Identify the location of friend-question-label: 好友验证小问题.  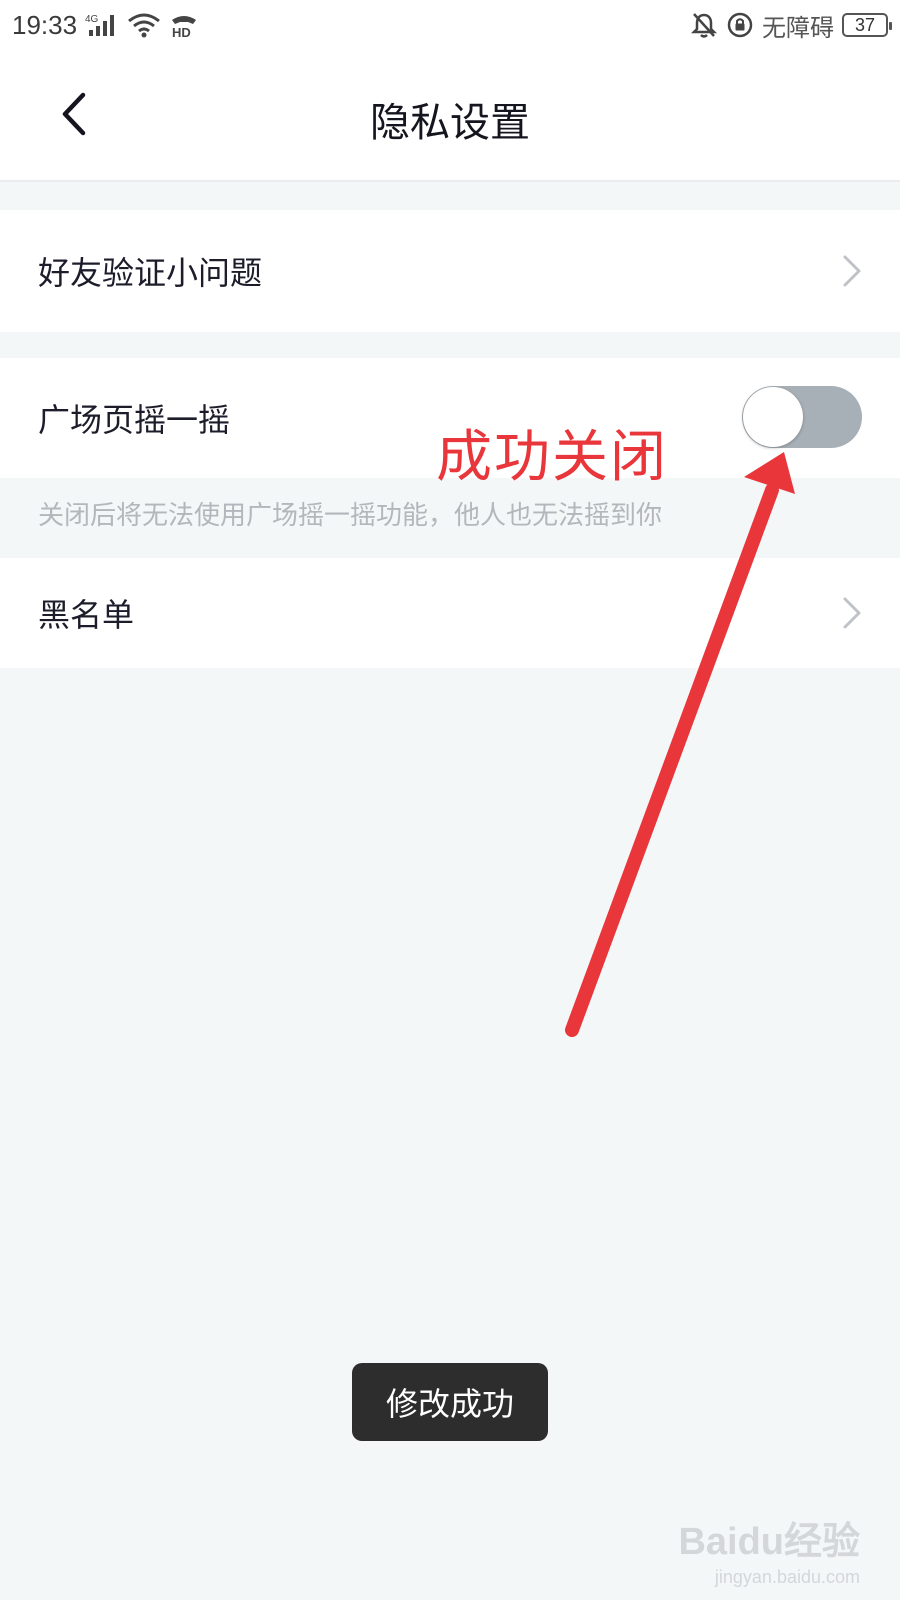
(150, 273).